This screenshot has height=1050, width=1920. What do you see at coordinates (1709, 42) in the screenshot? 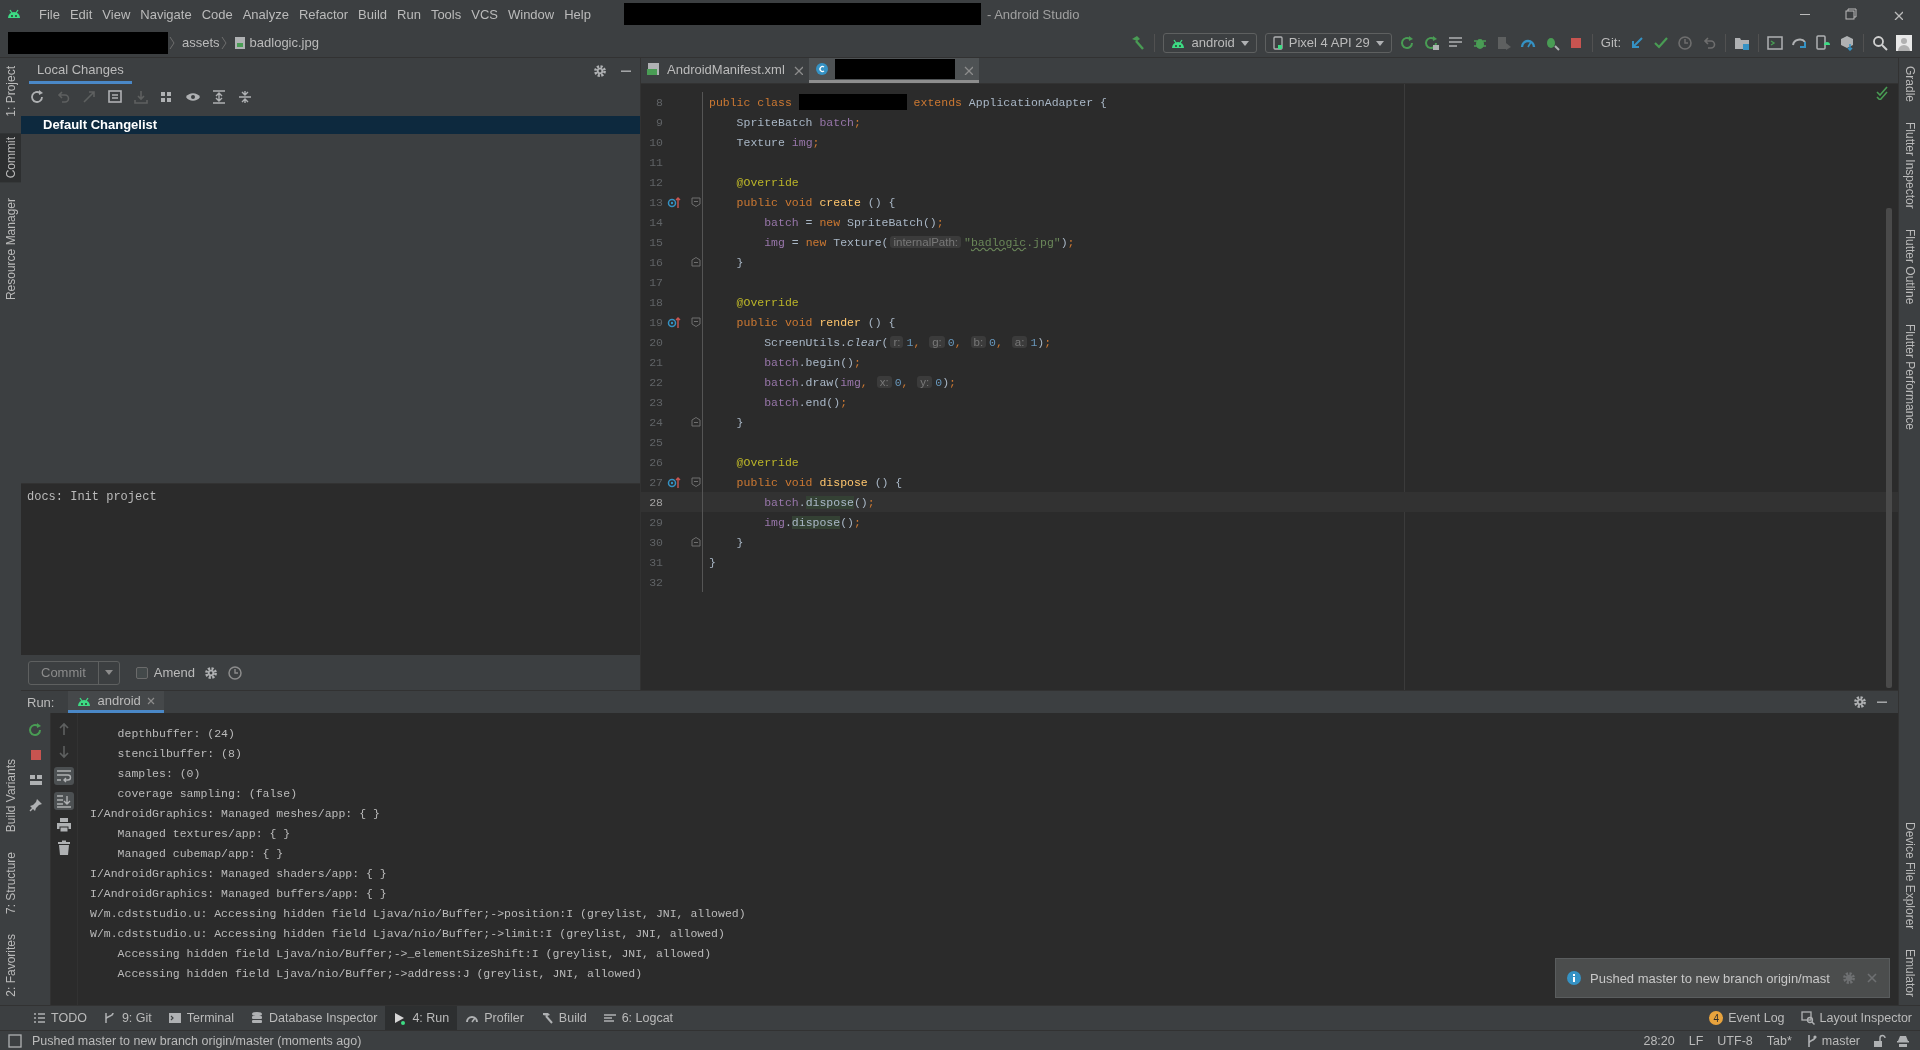
I see `undo-icon` at bounding box center [1709, 42].